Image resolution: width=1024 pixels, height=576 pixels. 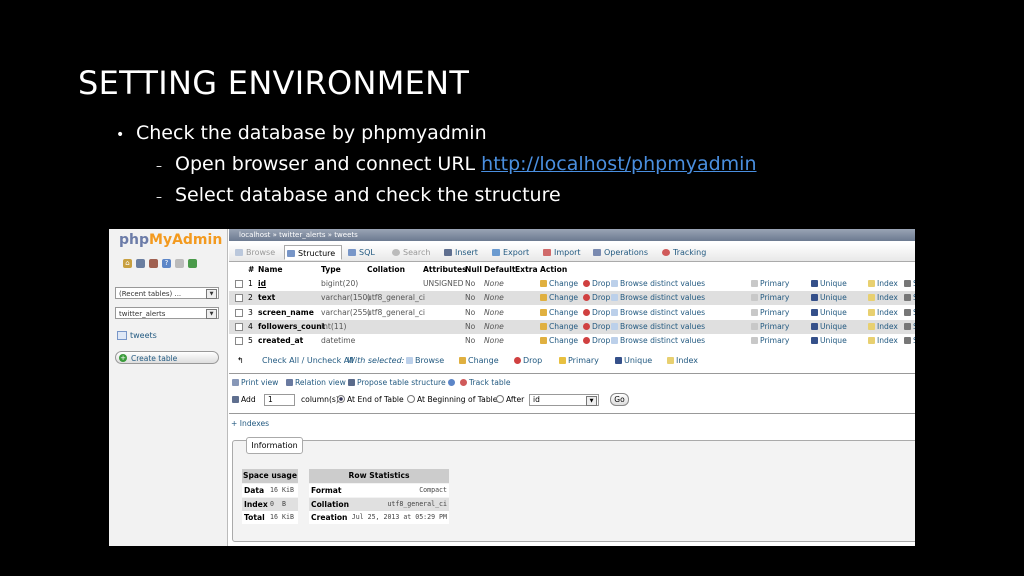 What do you see at coordinates (179, 263) in the screenshot?
I see `docs-icon` at bounding box center [179, 263].